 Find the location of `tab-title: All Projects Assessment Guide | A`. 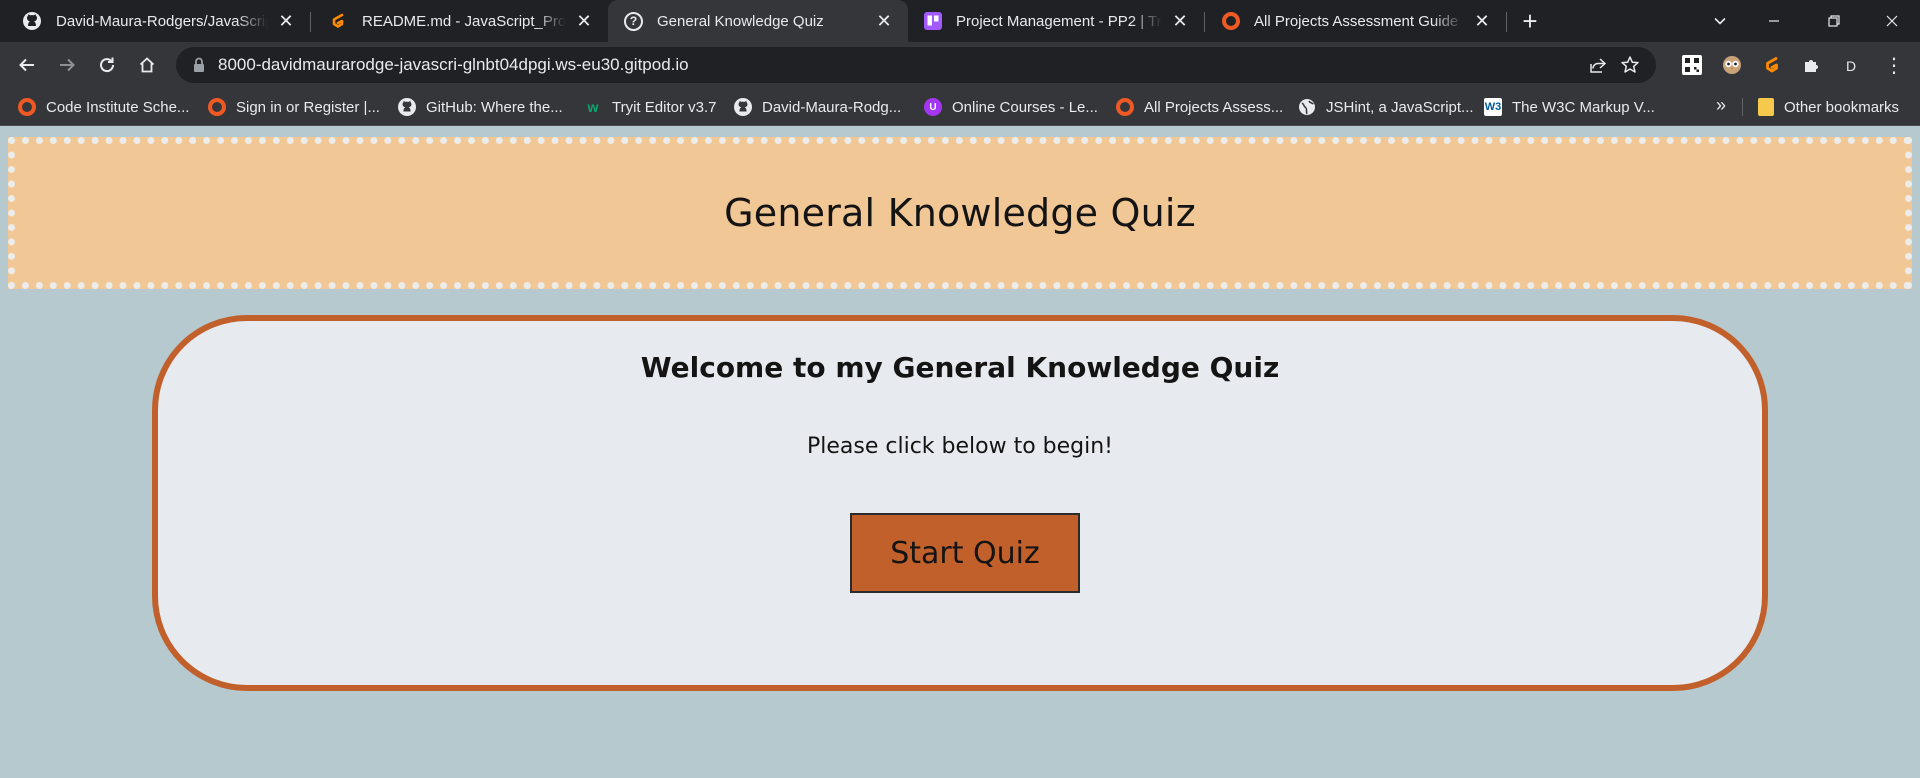

tab-title: All Projects Assessment Guide | A is located at coordinates (1359, 21).